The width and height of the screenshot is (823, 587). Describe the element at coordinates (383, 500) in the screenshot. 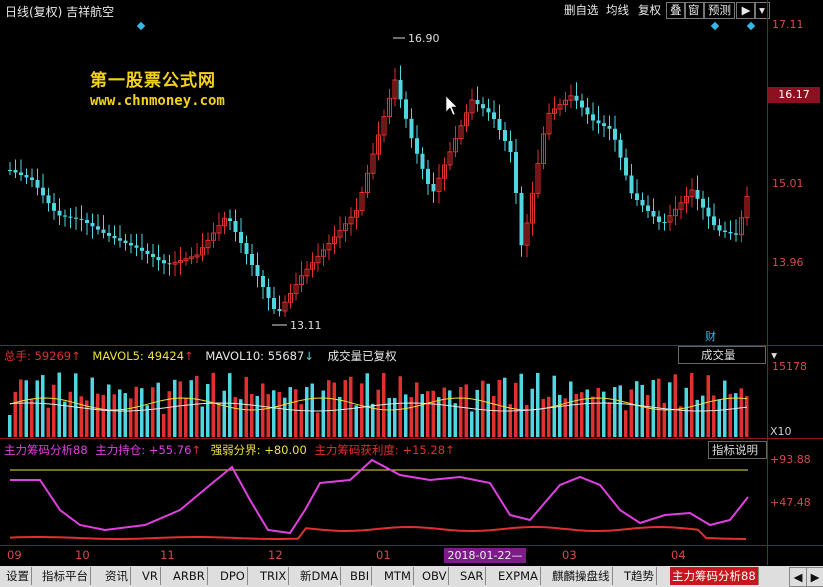

I see `indicator-chart` at that location.